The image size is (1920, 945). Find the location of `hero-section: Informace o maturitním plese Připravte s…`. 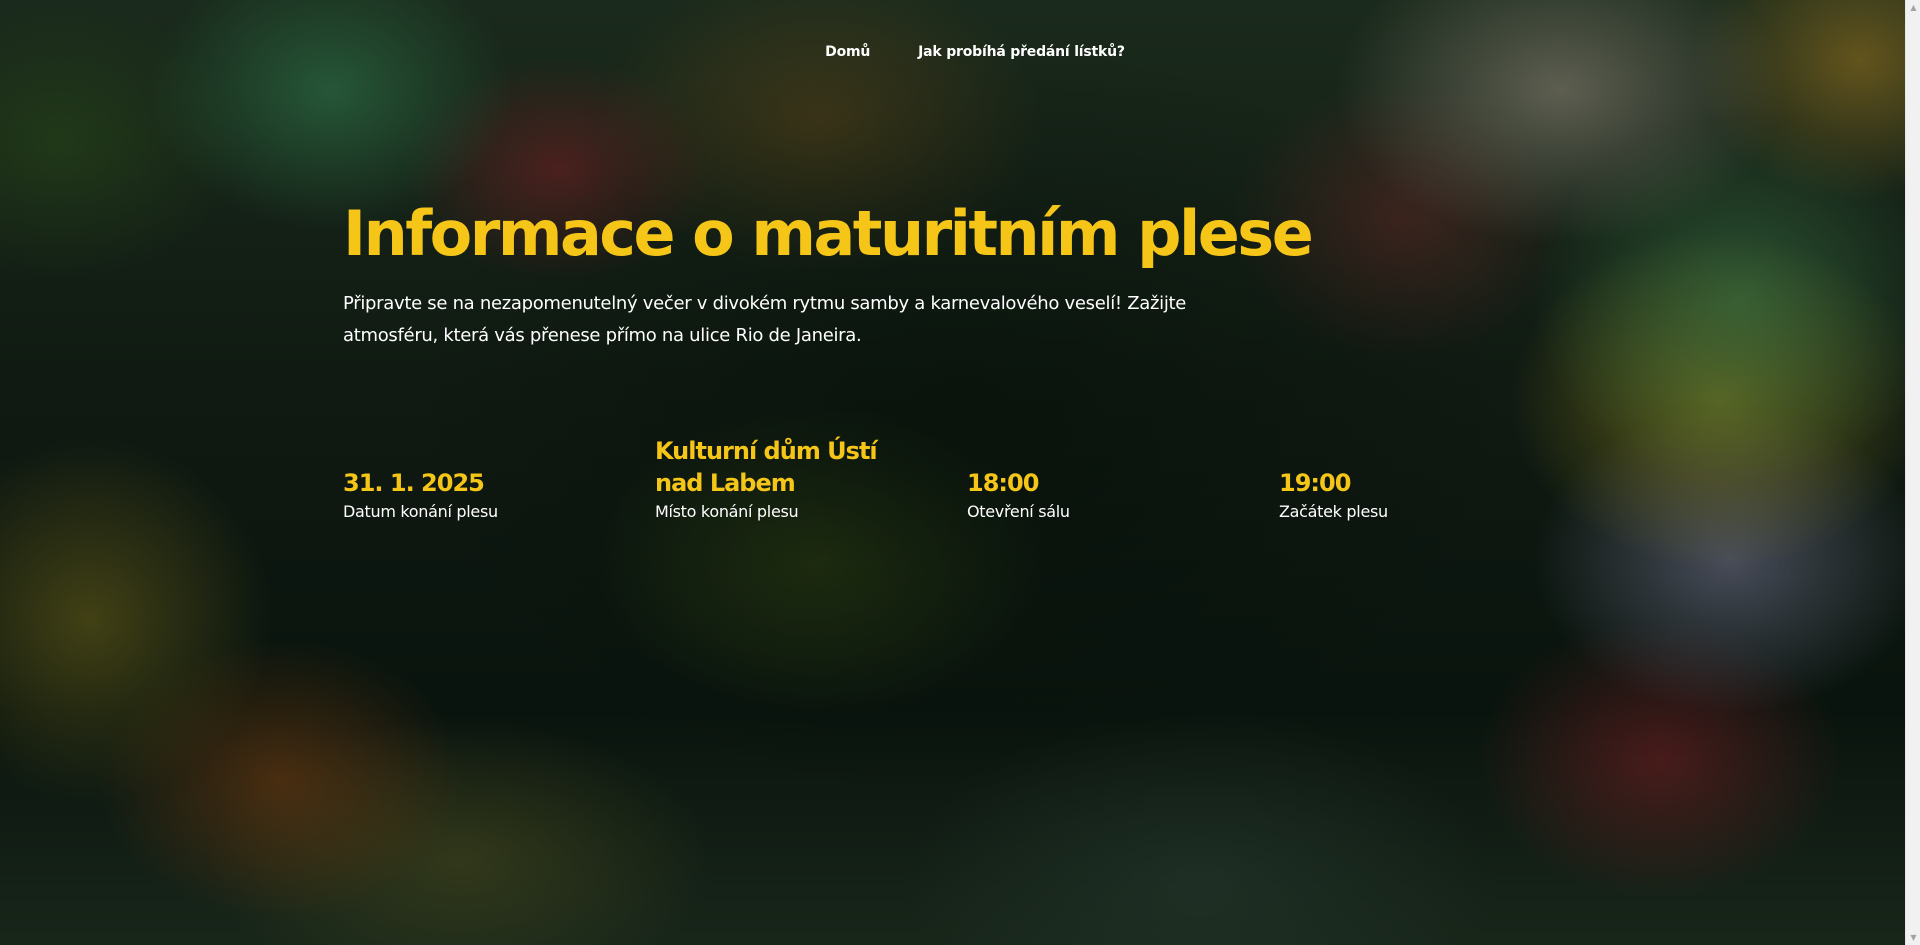

hero-section: Informace o maturitním plese Připravte s… is located at coordinates (828, 274).